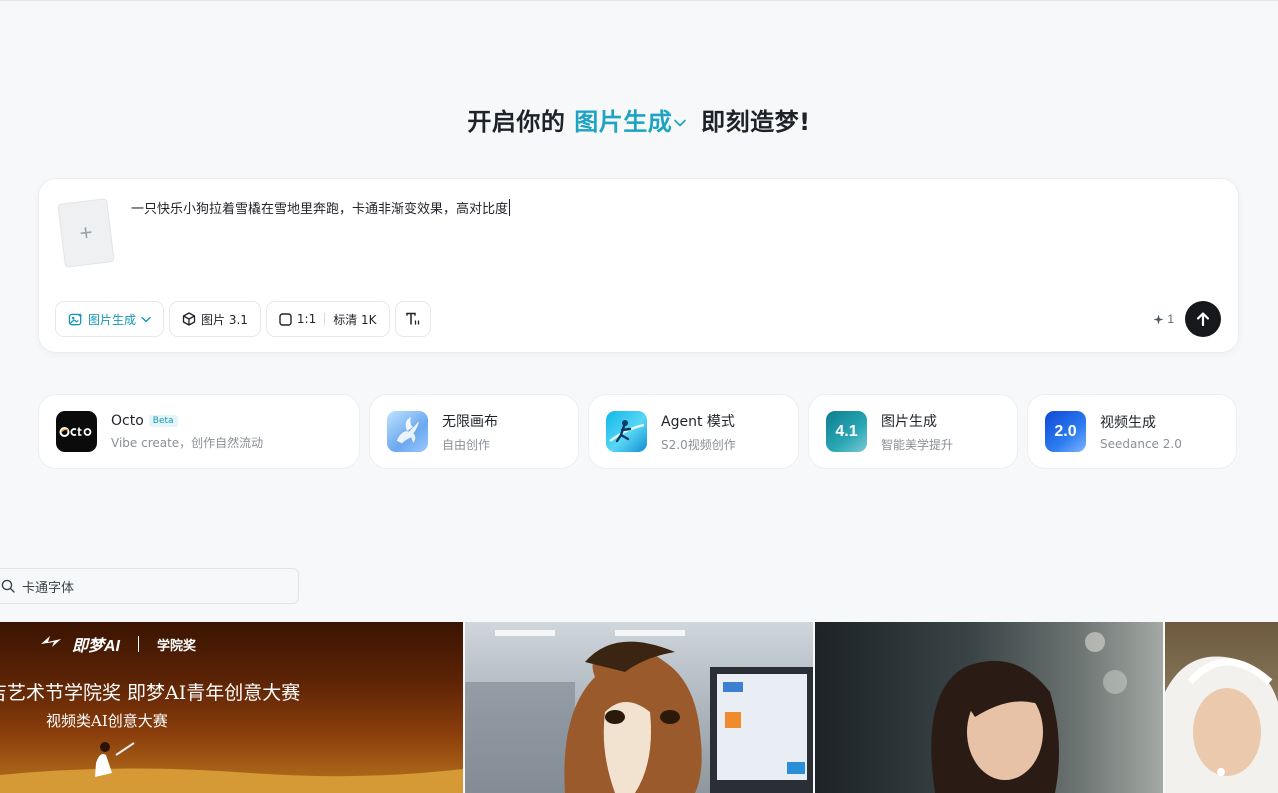  Describe the element at coordinates (48, 588) in the screenshot. I see `search-value: 卡通字体` at that location.